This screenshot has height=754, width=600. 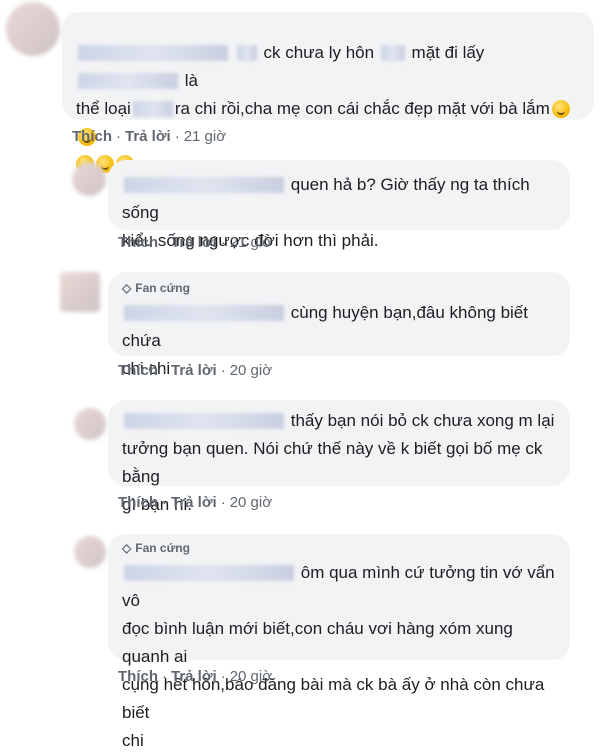 I want to click on smirk-emoji, so click(x=560, y=108).